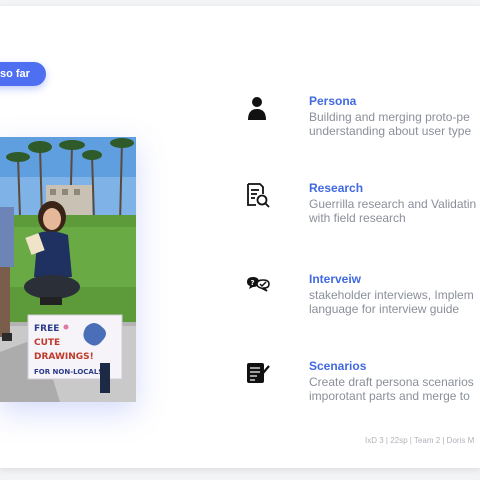 The image size is (480, 480). I want to click on scroll-pen-icon, so click(258, 373).